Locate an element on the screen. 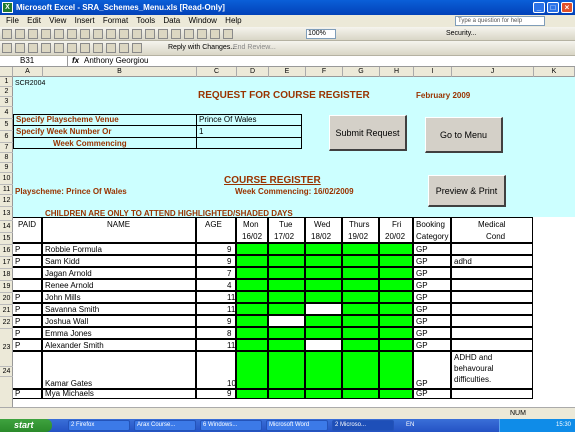 This screenshot has height=432, width=575. row-header: 17 is located at coordinates (6, 263).